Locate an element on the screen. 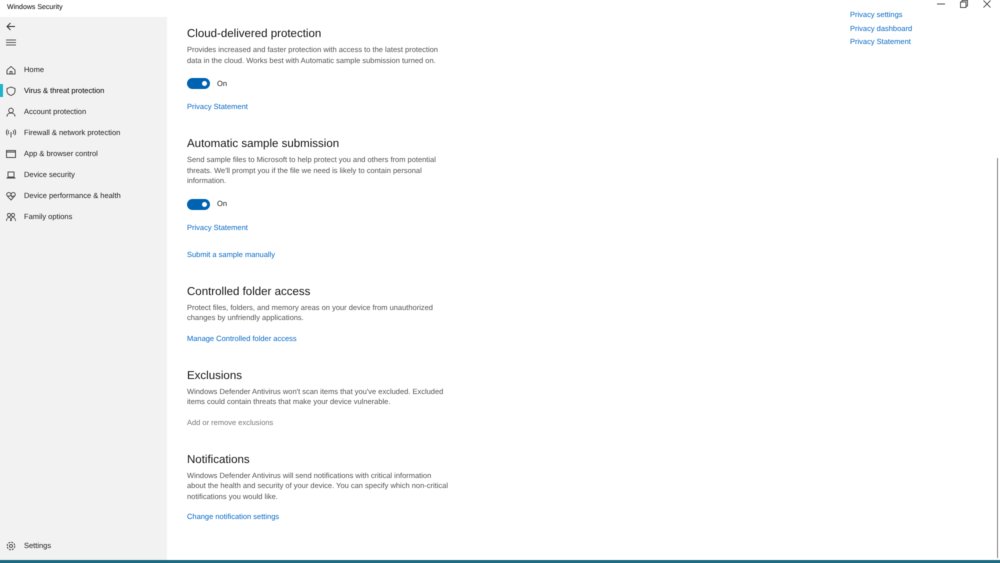  people-icon is located at coordinates (11, 217).